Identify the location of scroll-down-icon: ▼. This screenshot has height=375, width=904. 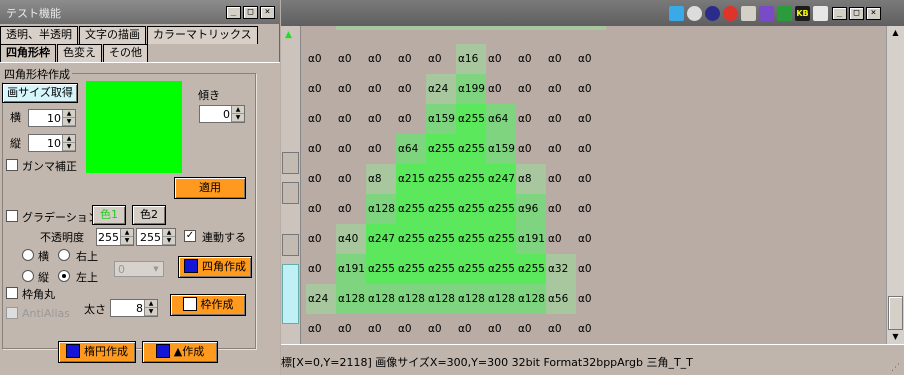
(895, 337).